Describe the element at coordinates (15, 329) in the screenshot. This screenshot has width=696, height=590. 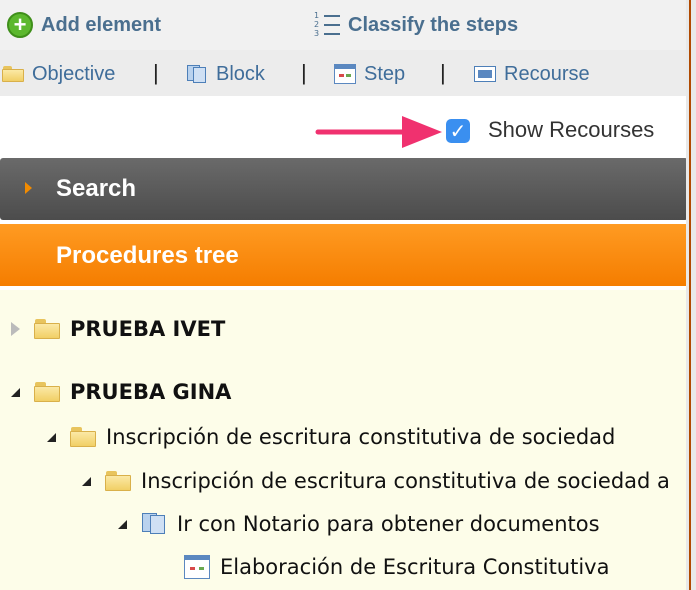
I see `collapsed-toggle-icon` at that location.